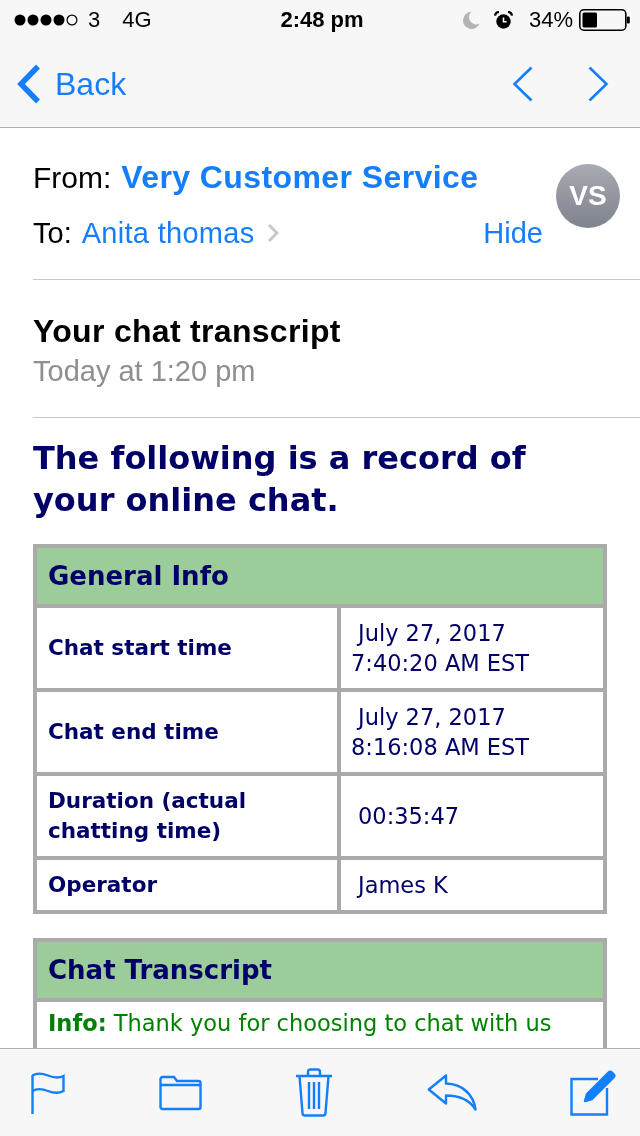  Describe the element at coordinates (187, 331) in the screenshot. I see `email-subject: Your chat transcript` at that location.